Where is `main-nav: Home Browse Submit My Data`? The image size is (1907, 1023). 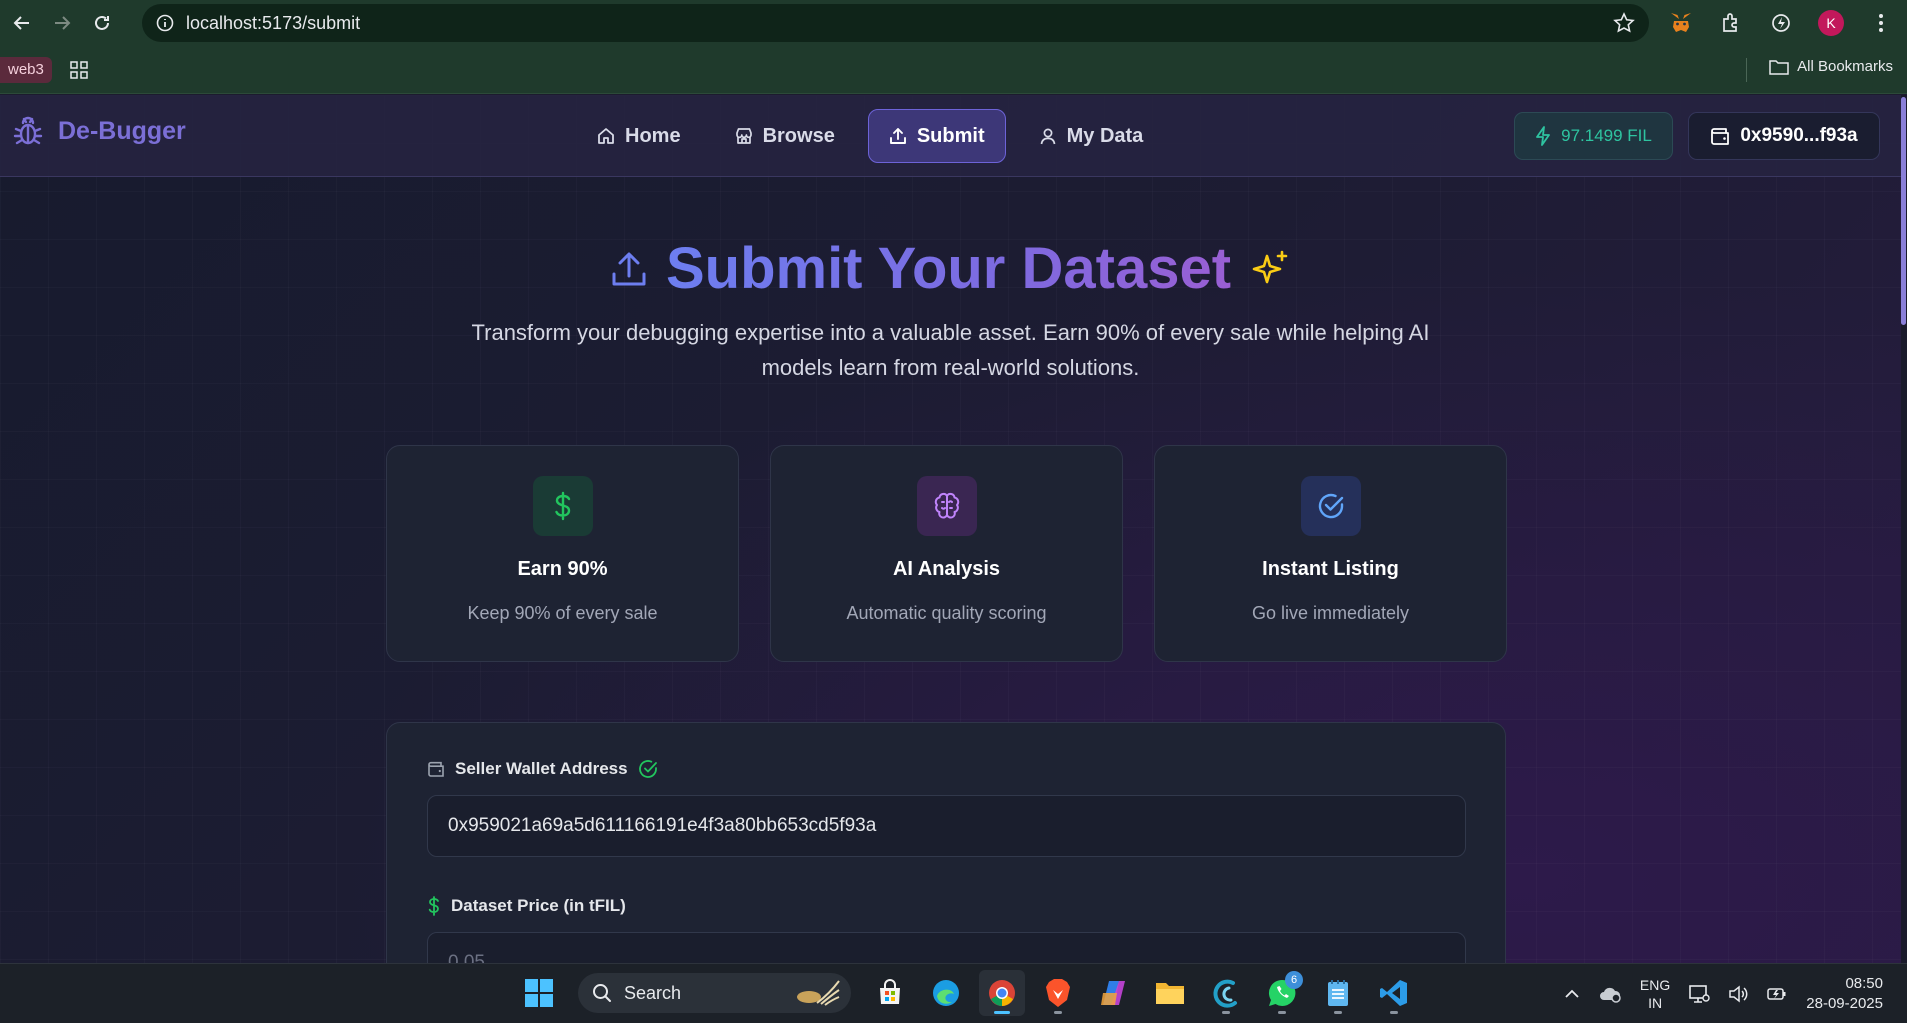 main-nav: Home Browse Submit My Data is located at coordinates (870, 136).